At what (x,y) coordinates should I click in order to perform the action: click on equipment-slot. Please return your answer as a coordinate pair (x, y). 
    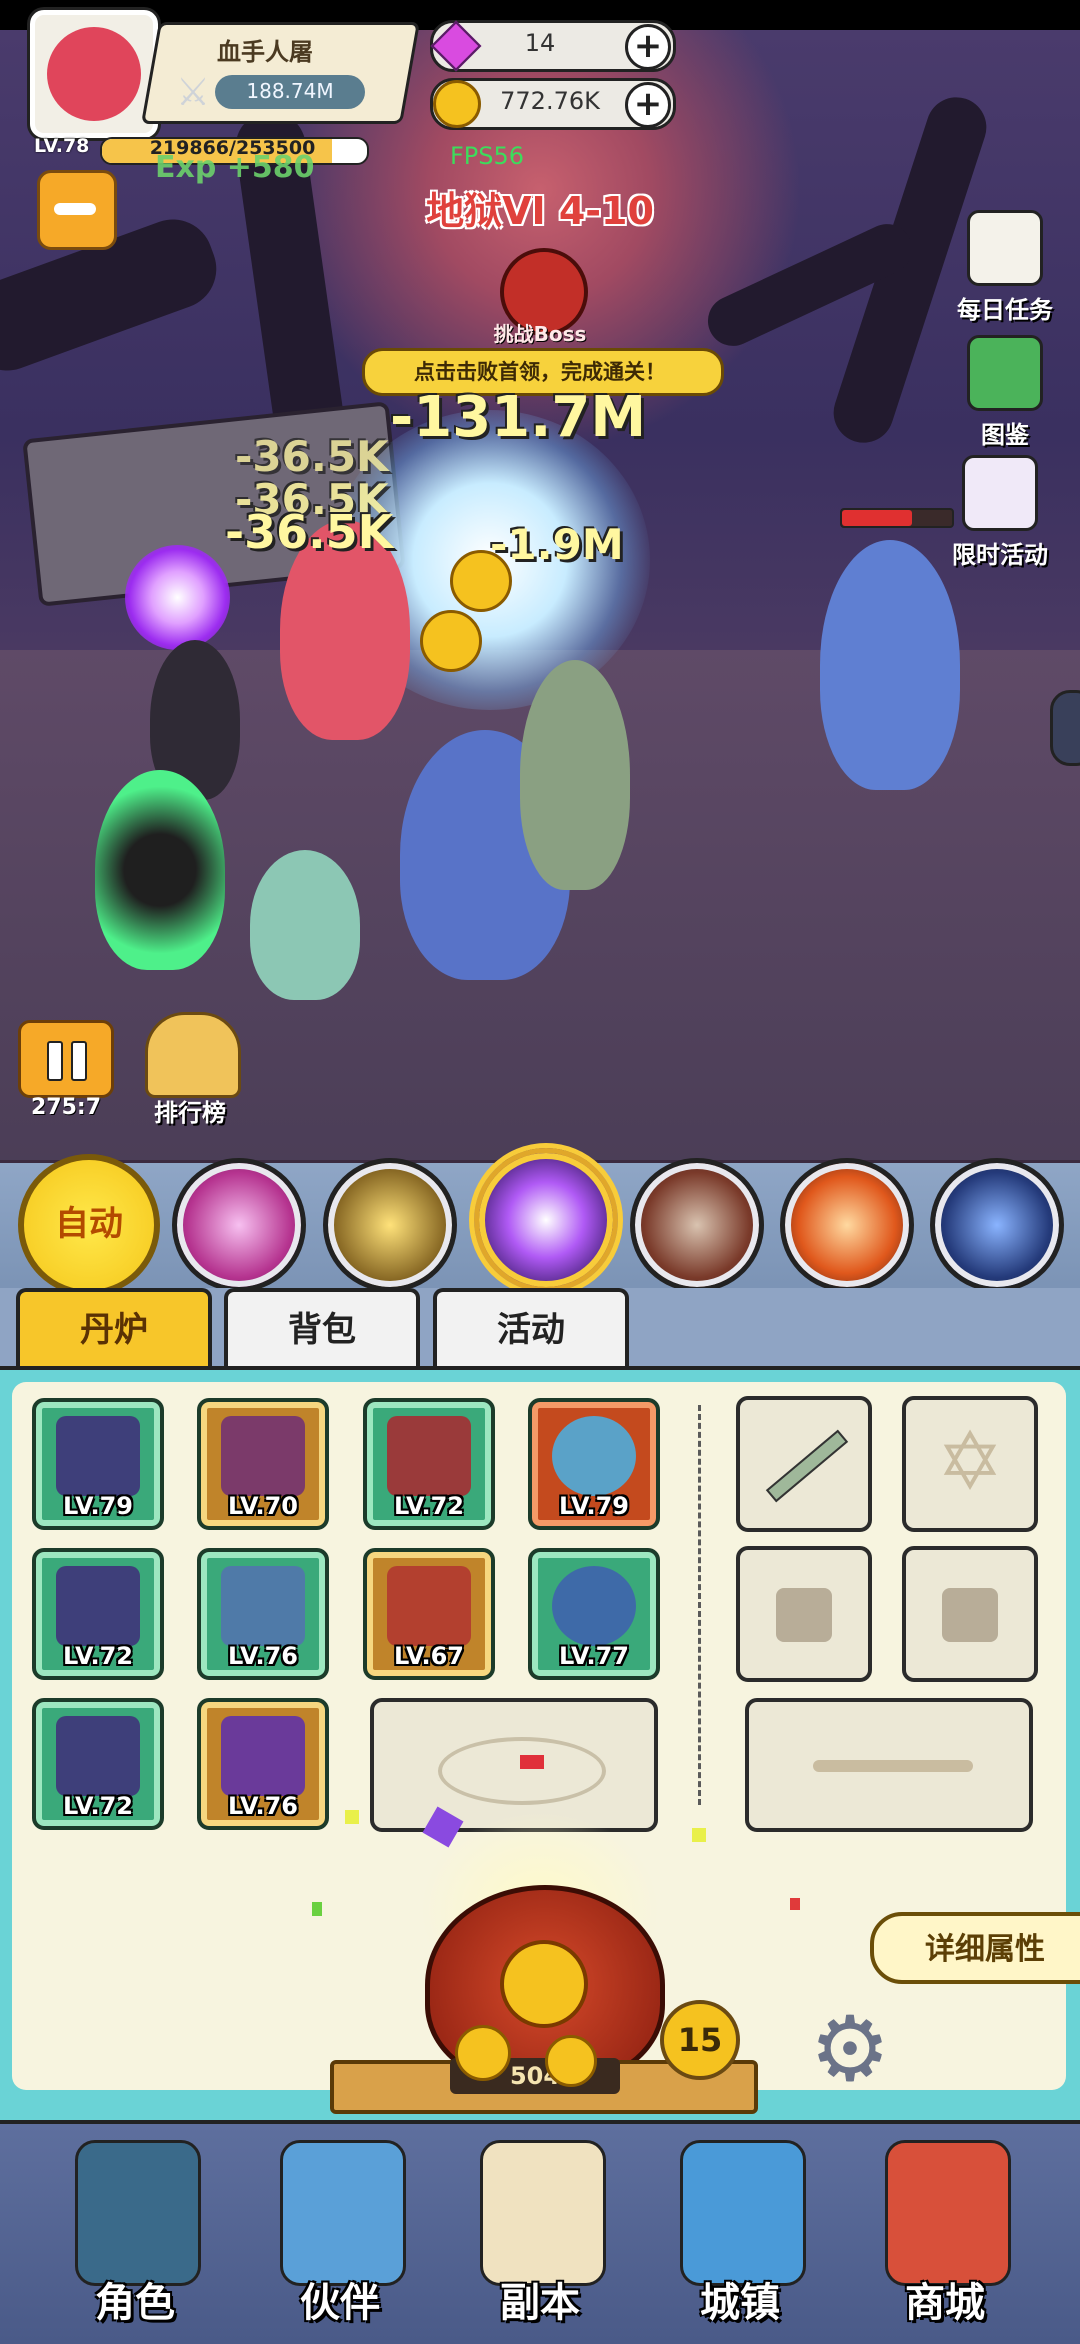
    Looking at the image, I should click on (804, 1464).